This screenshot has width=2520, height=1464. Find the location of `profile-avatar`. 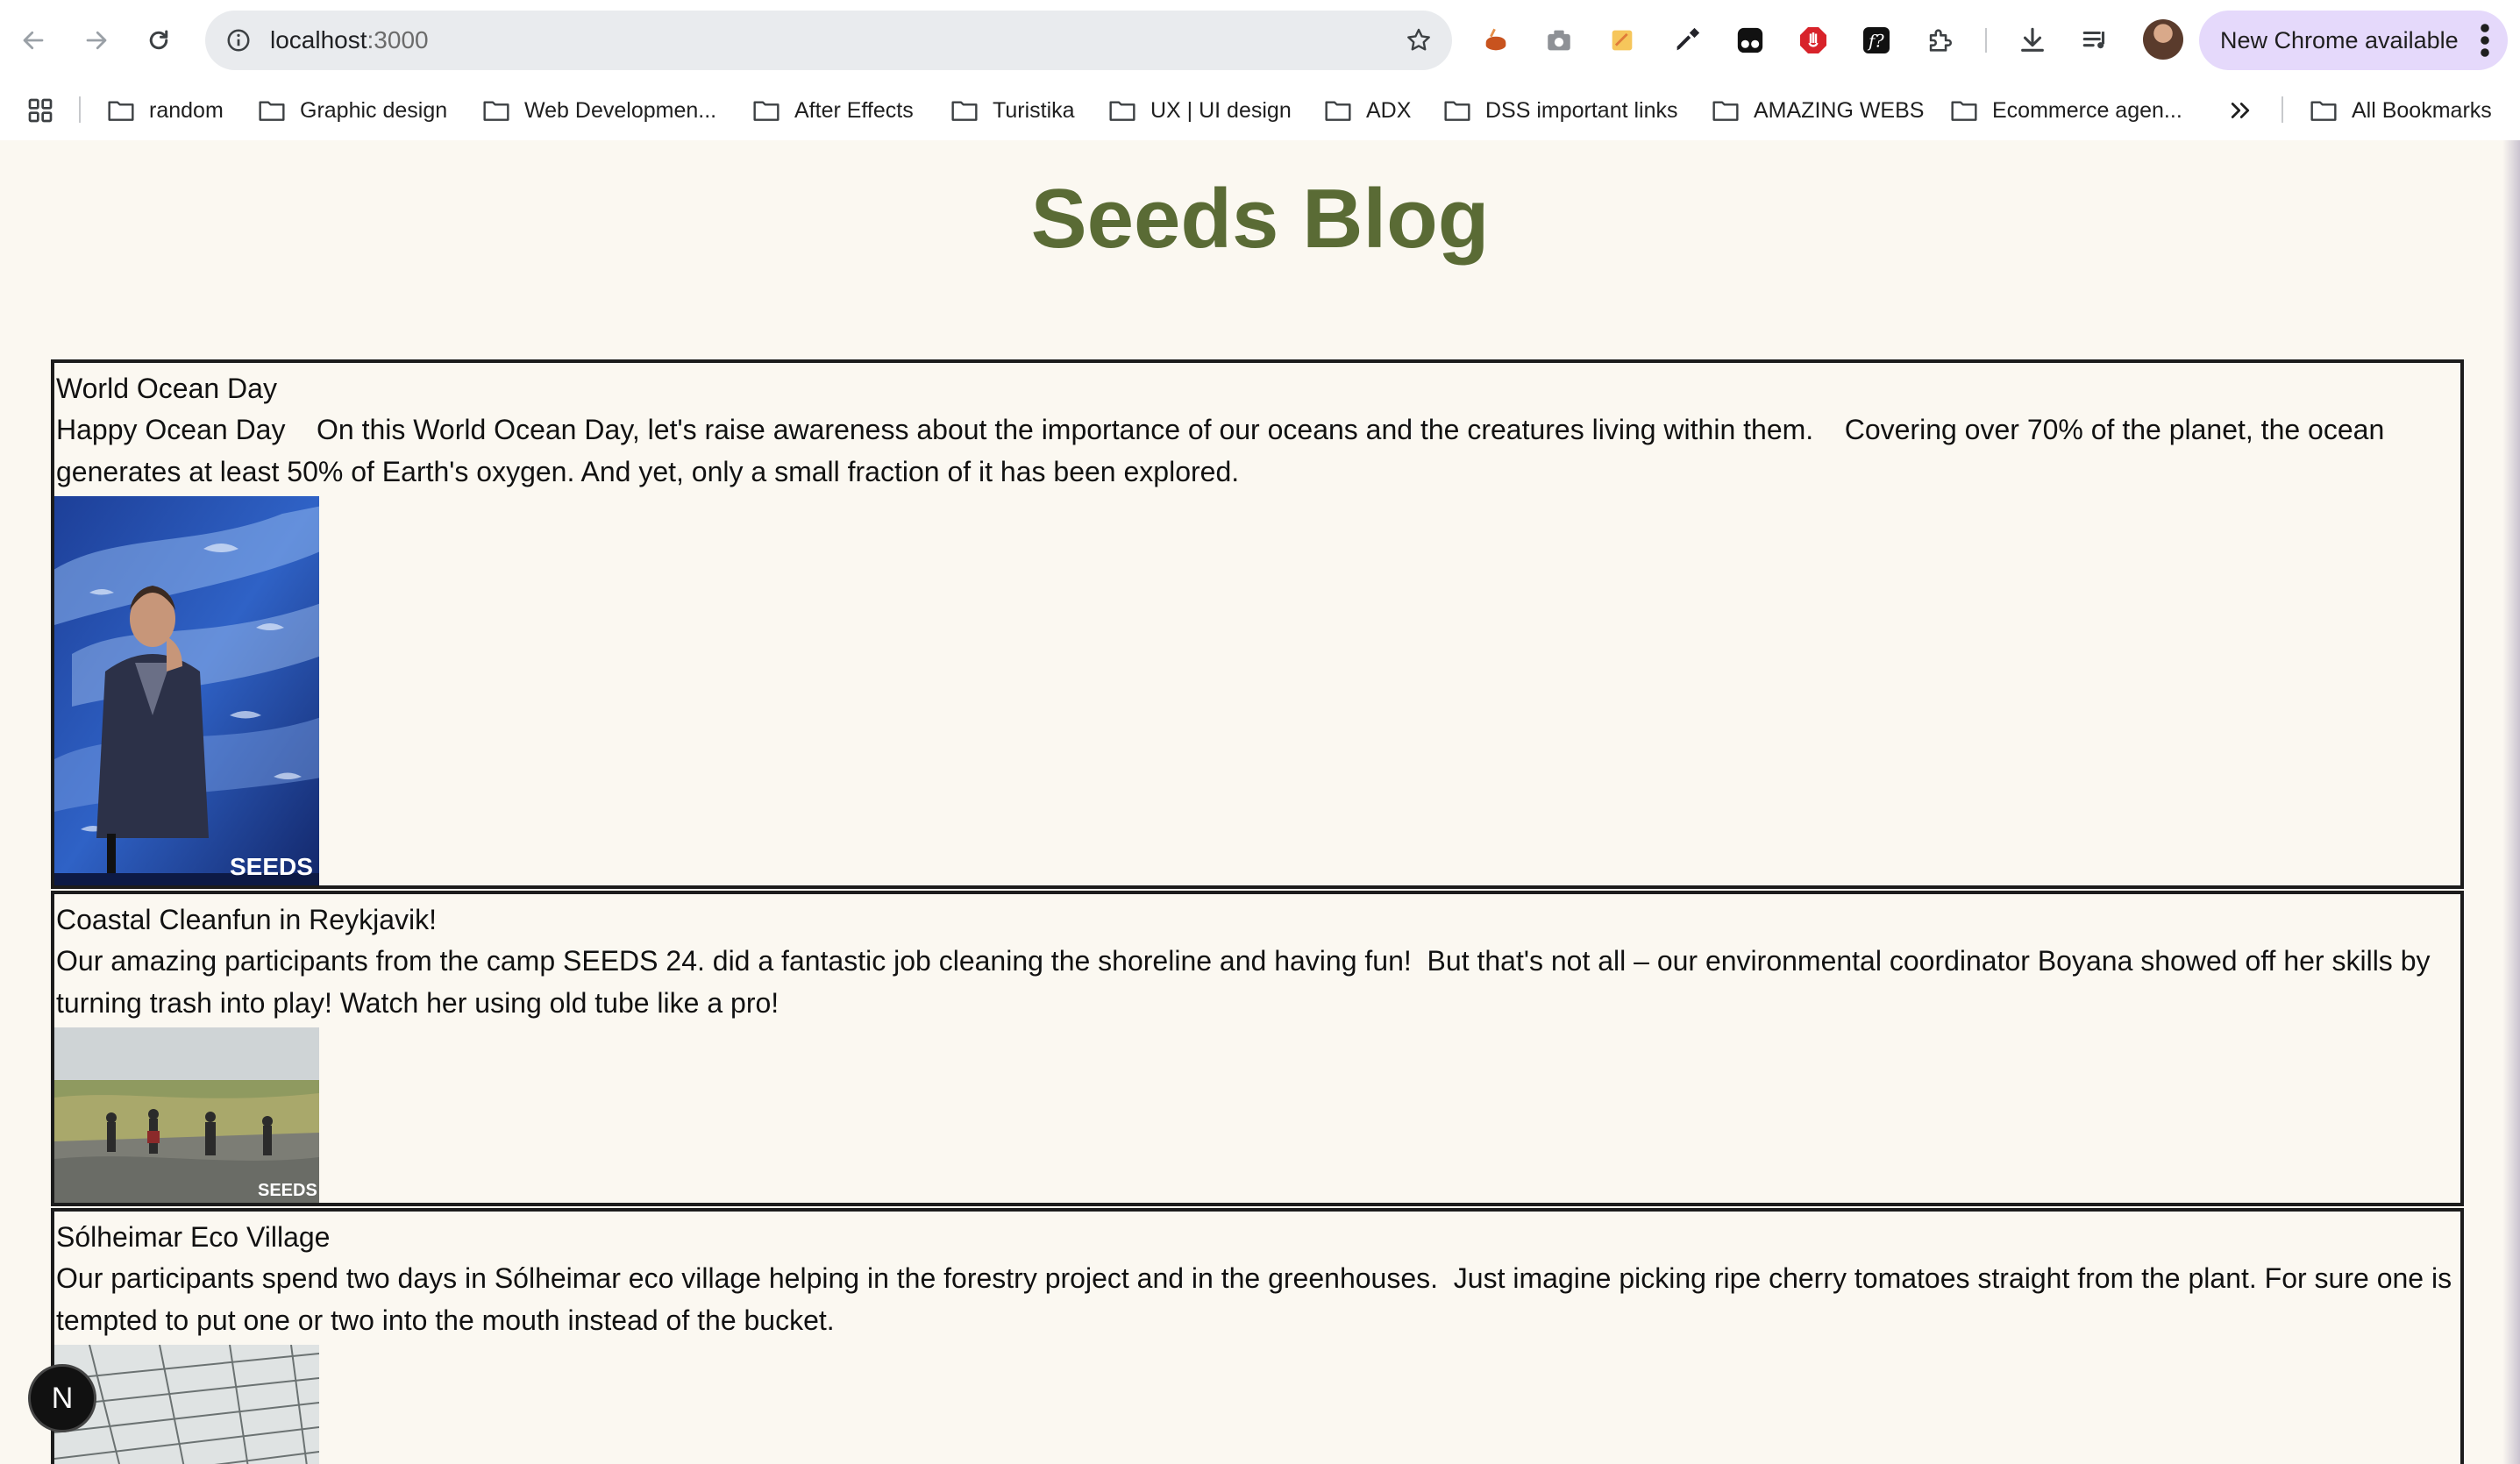

profile-avatar is located at coordinates (2163, 39).